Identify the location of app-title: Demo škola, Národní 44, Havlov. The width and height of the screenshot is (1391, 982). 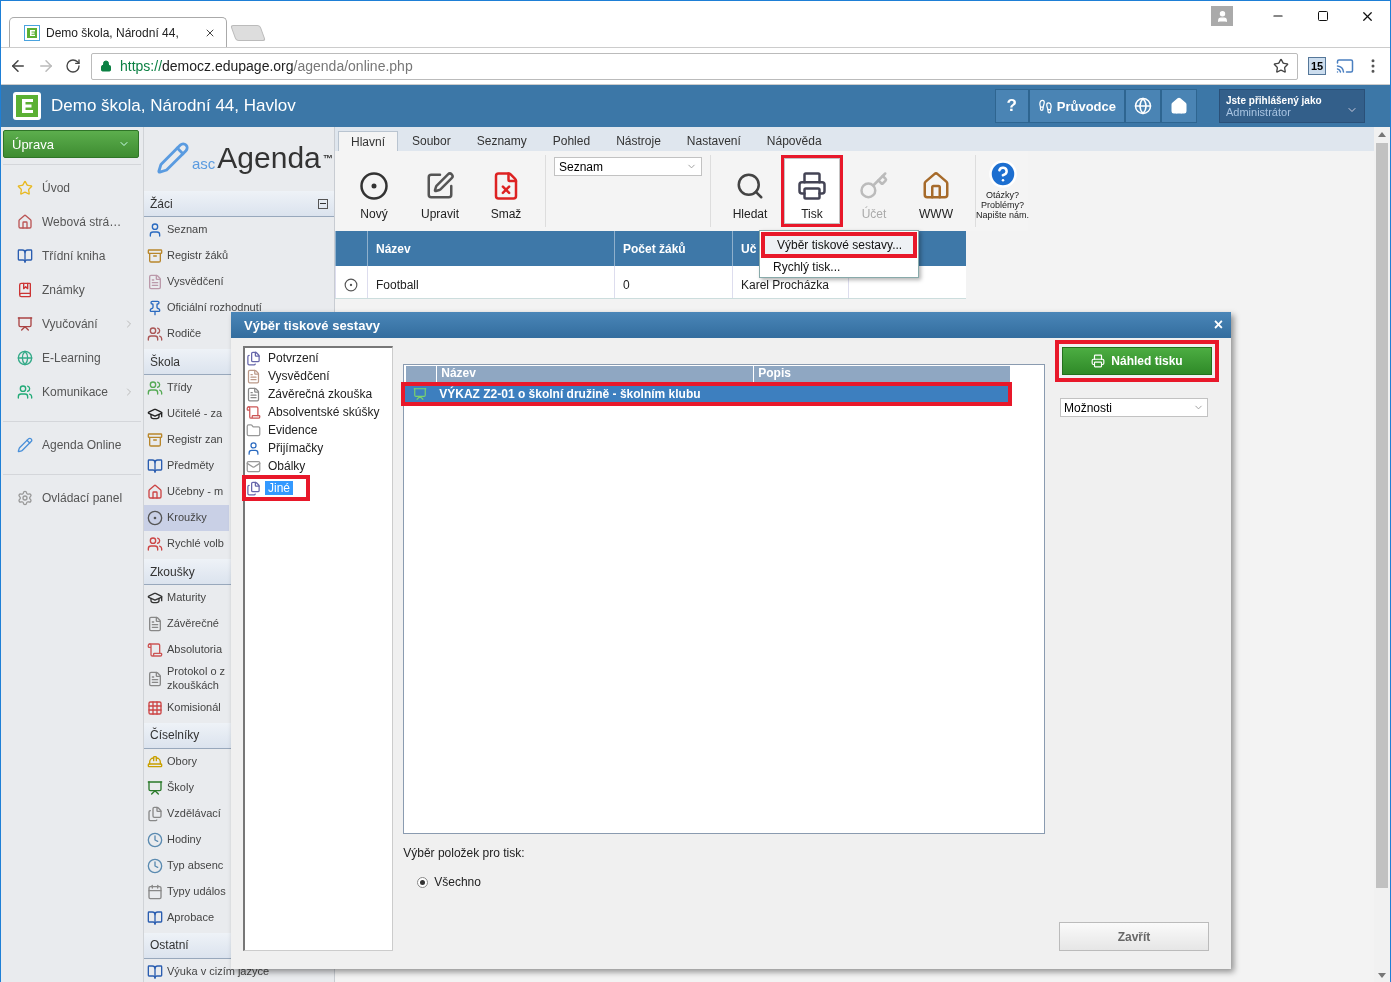
(174, 106).